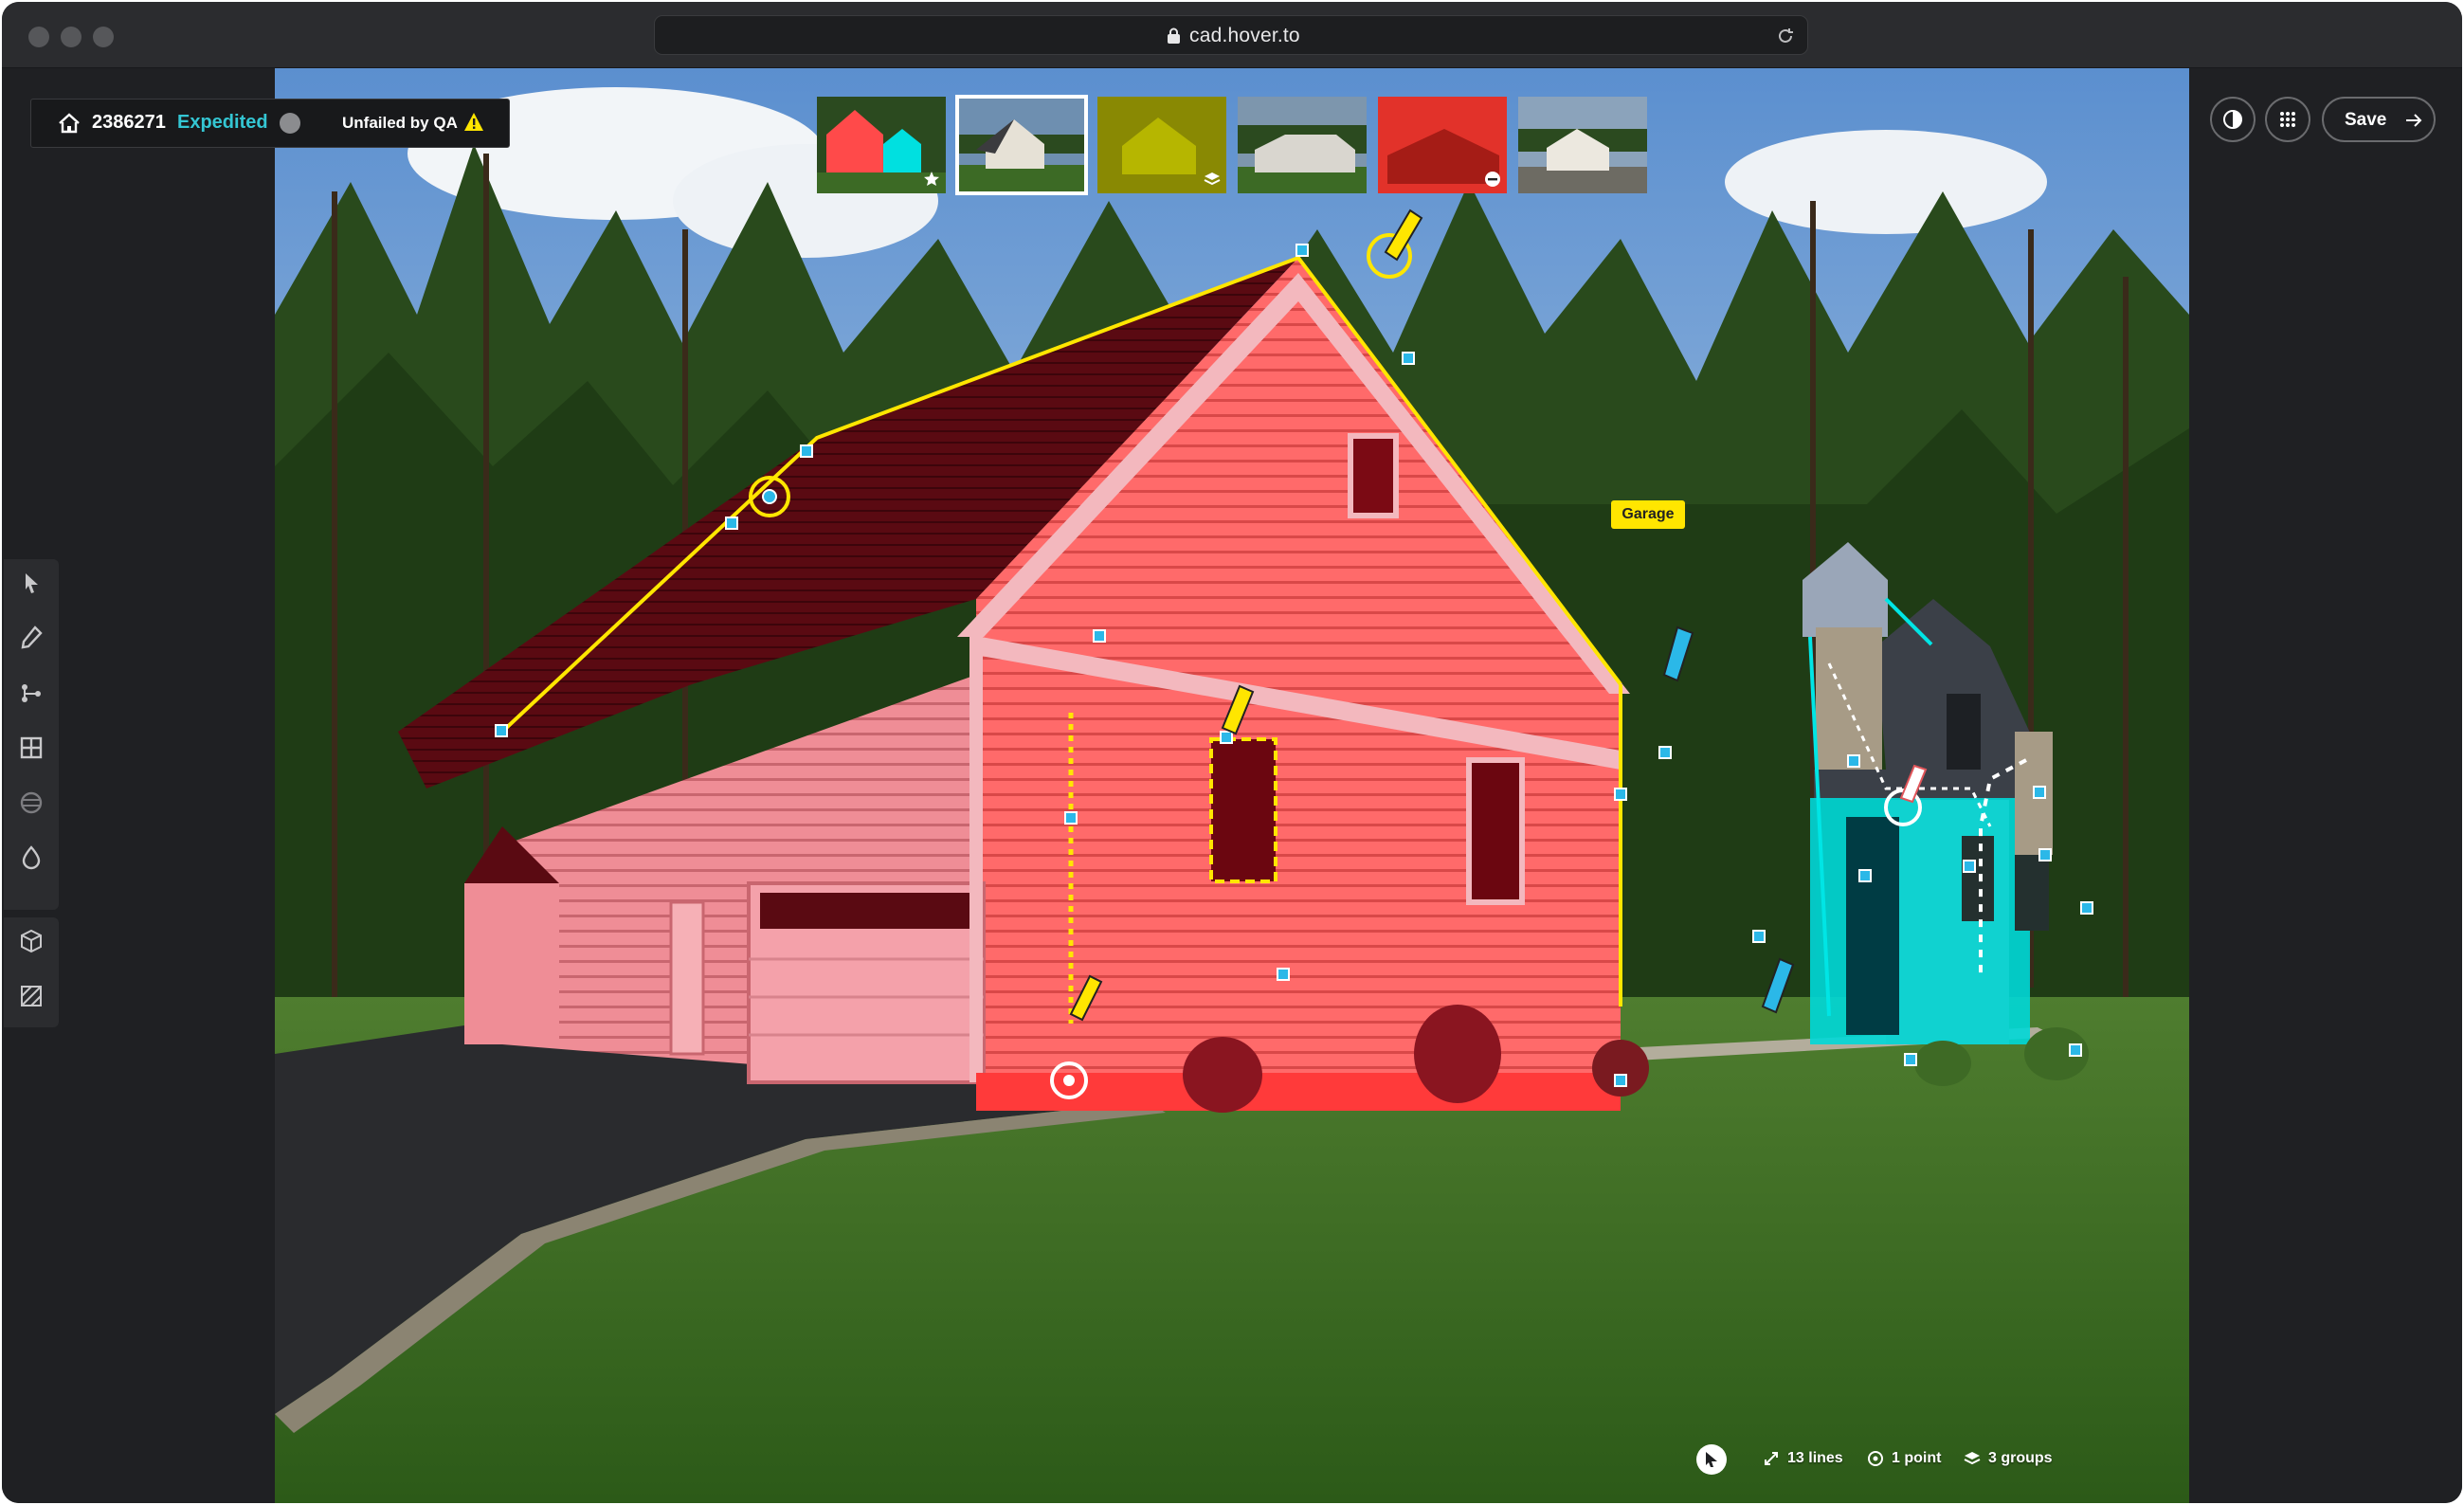 Image resolution: width=2464 pixels, height=1505 pixels. What do you see at coordinates (38, 37) in the screenshot?
I see `close-window-button` at bounding box center [38, 37].